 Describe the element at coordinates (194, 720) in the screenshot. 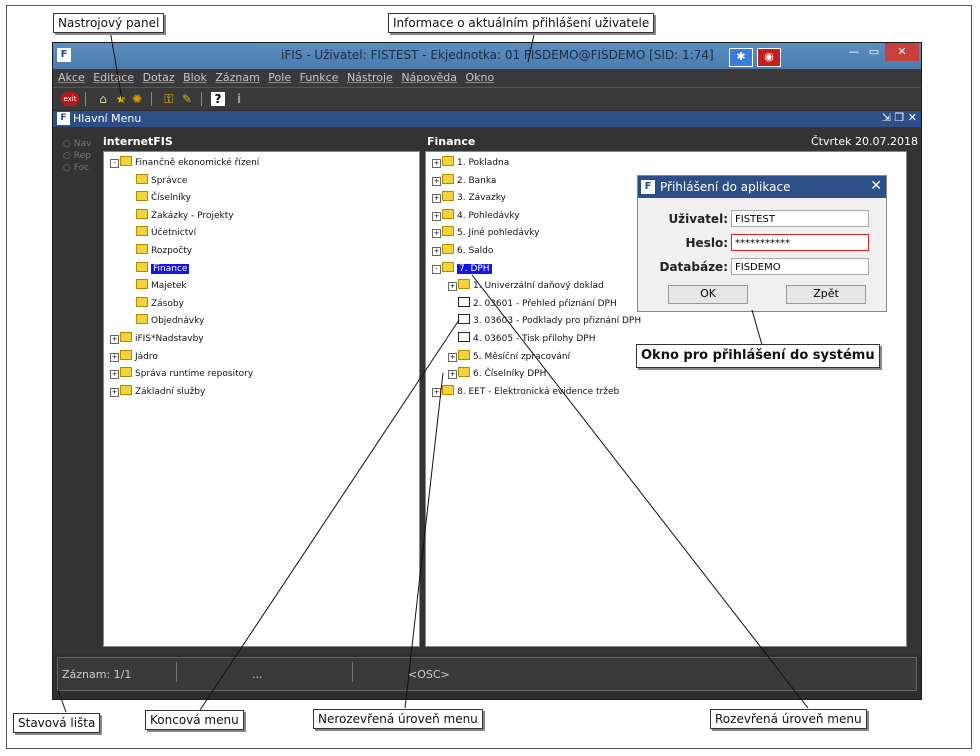

I see `annotation-leaf-menu: Koncová menu` at that location.